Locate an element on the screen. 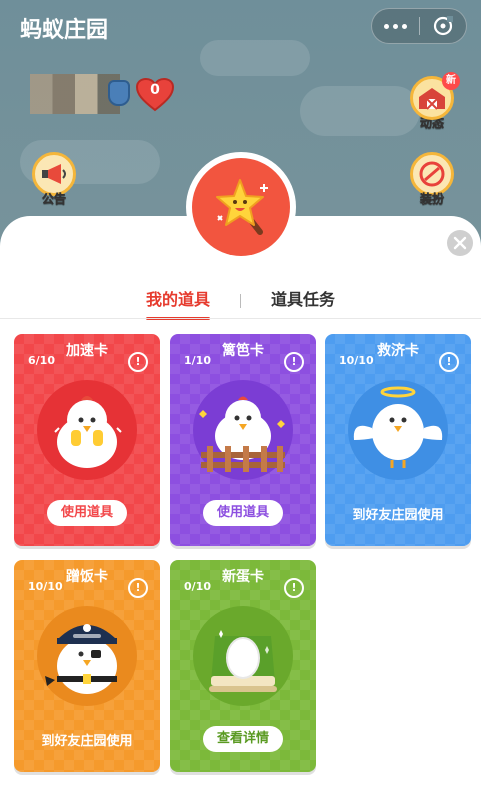  new-badge: 新 is located at coordinates (451, 81).